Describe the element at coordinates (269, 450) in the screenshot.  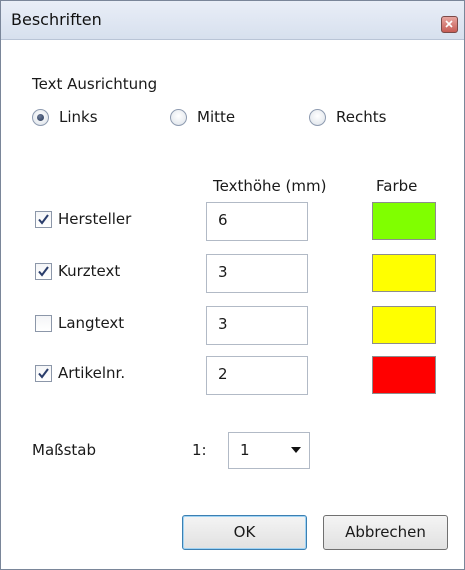
I see `scale-select: 1` at that location.